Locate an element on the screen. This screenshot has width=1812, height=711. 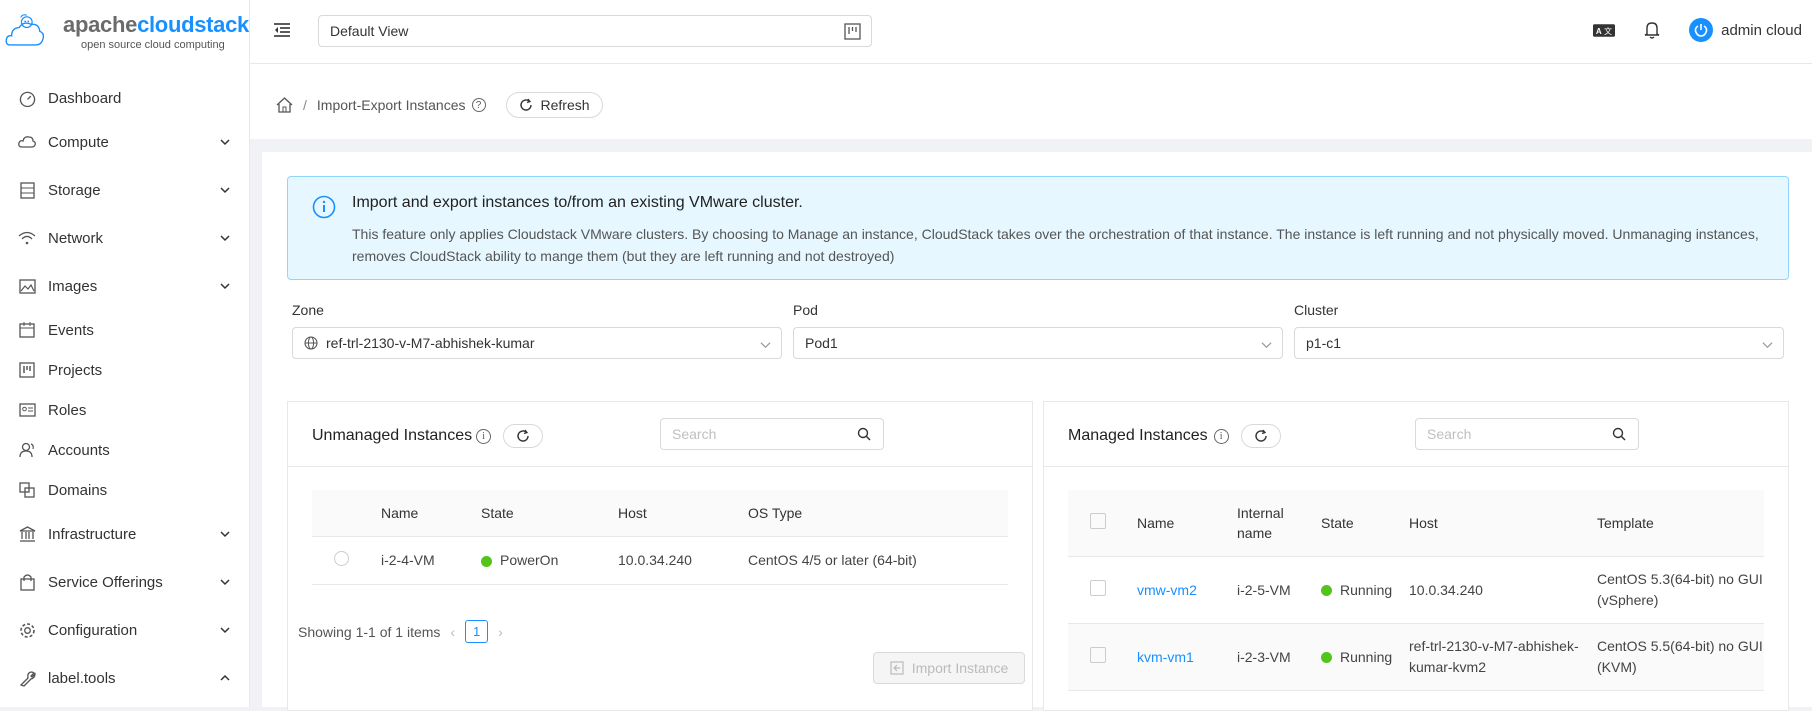
sidebar-item-dashboard: Dashboard is located at coordinates (124, 98).